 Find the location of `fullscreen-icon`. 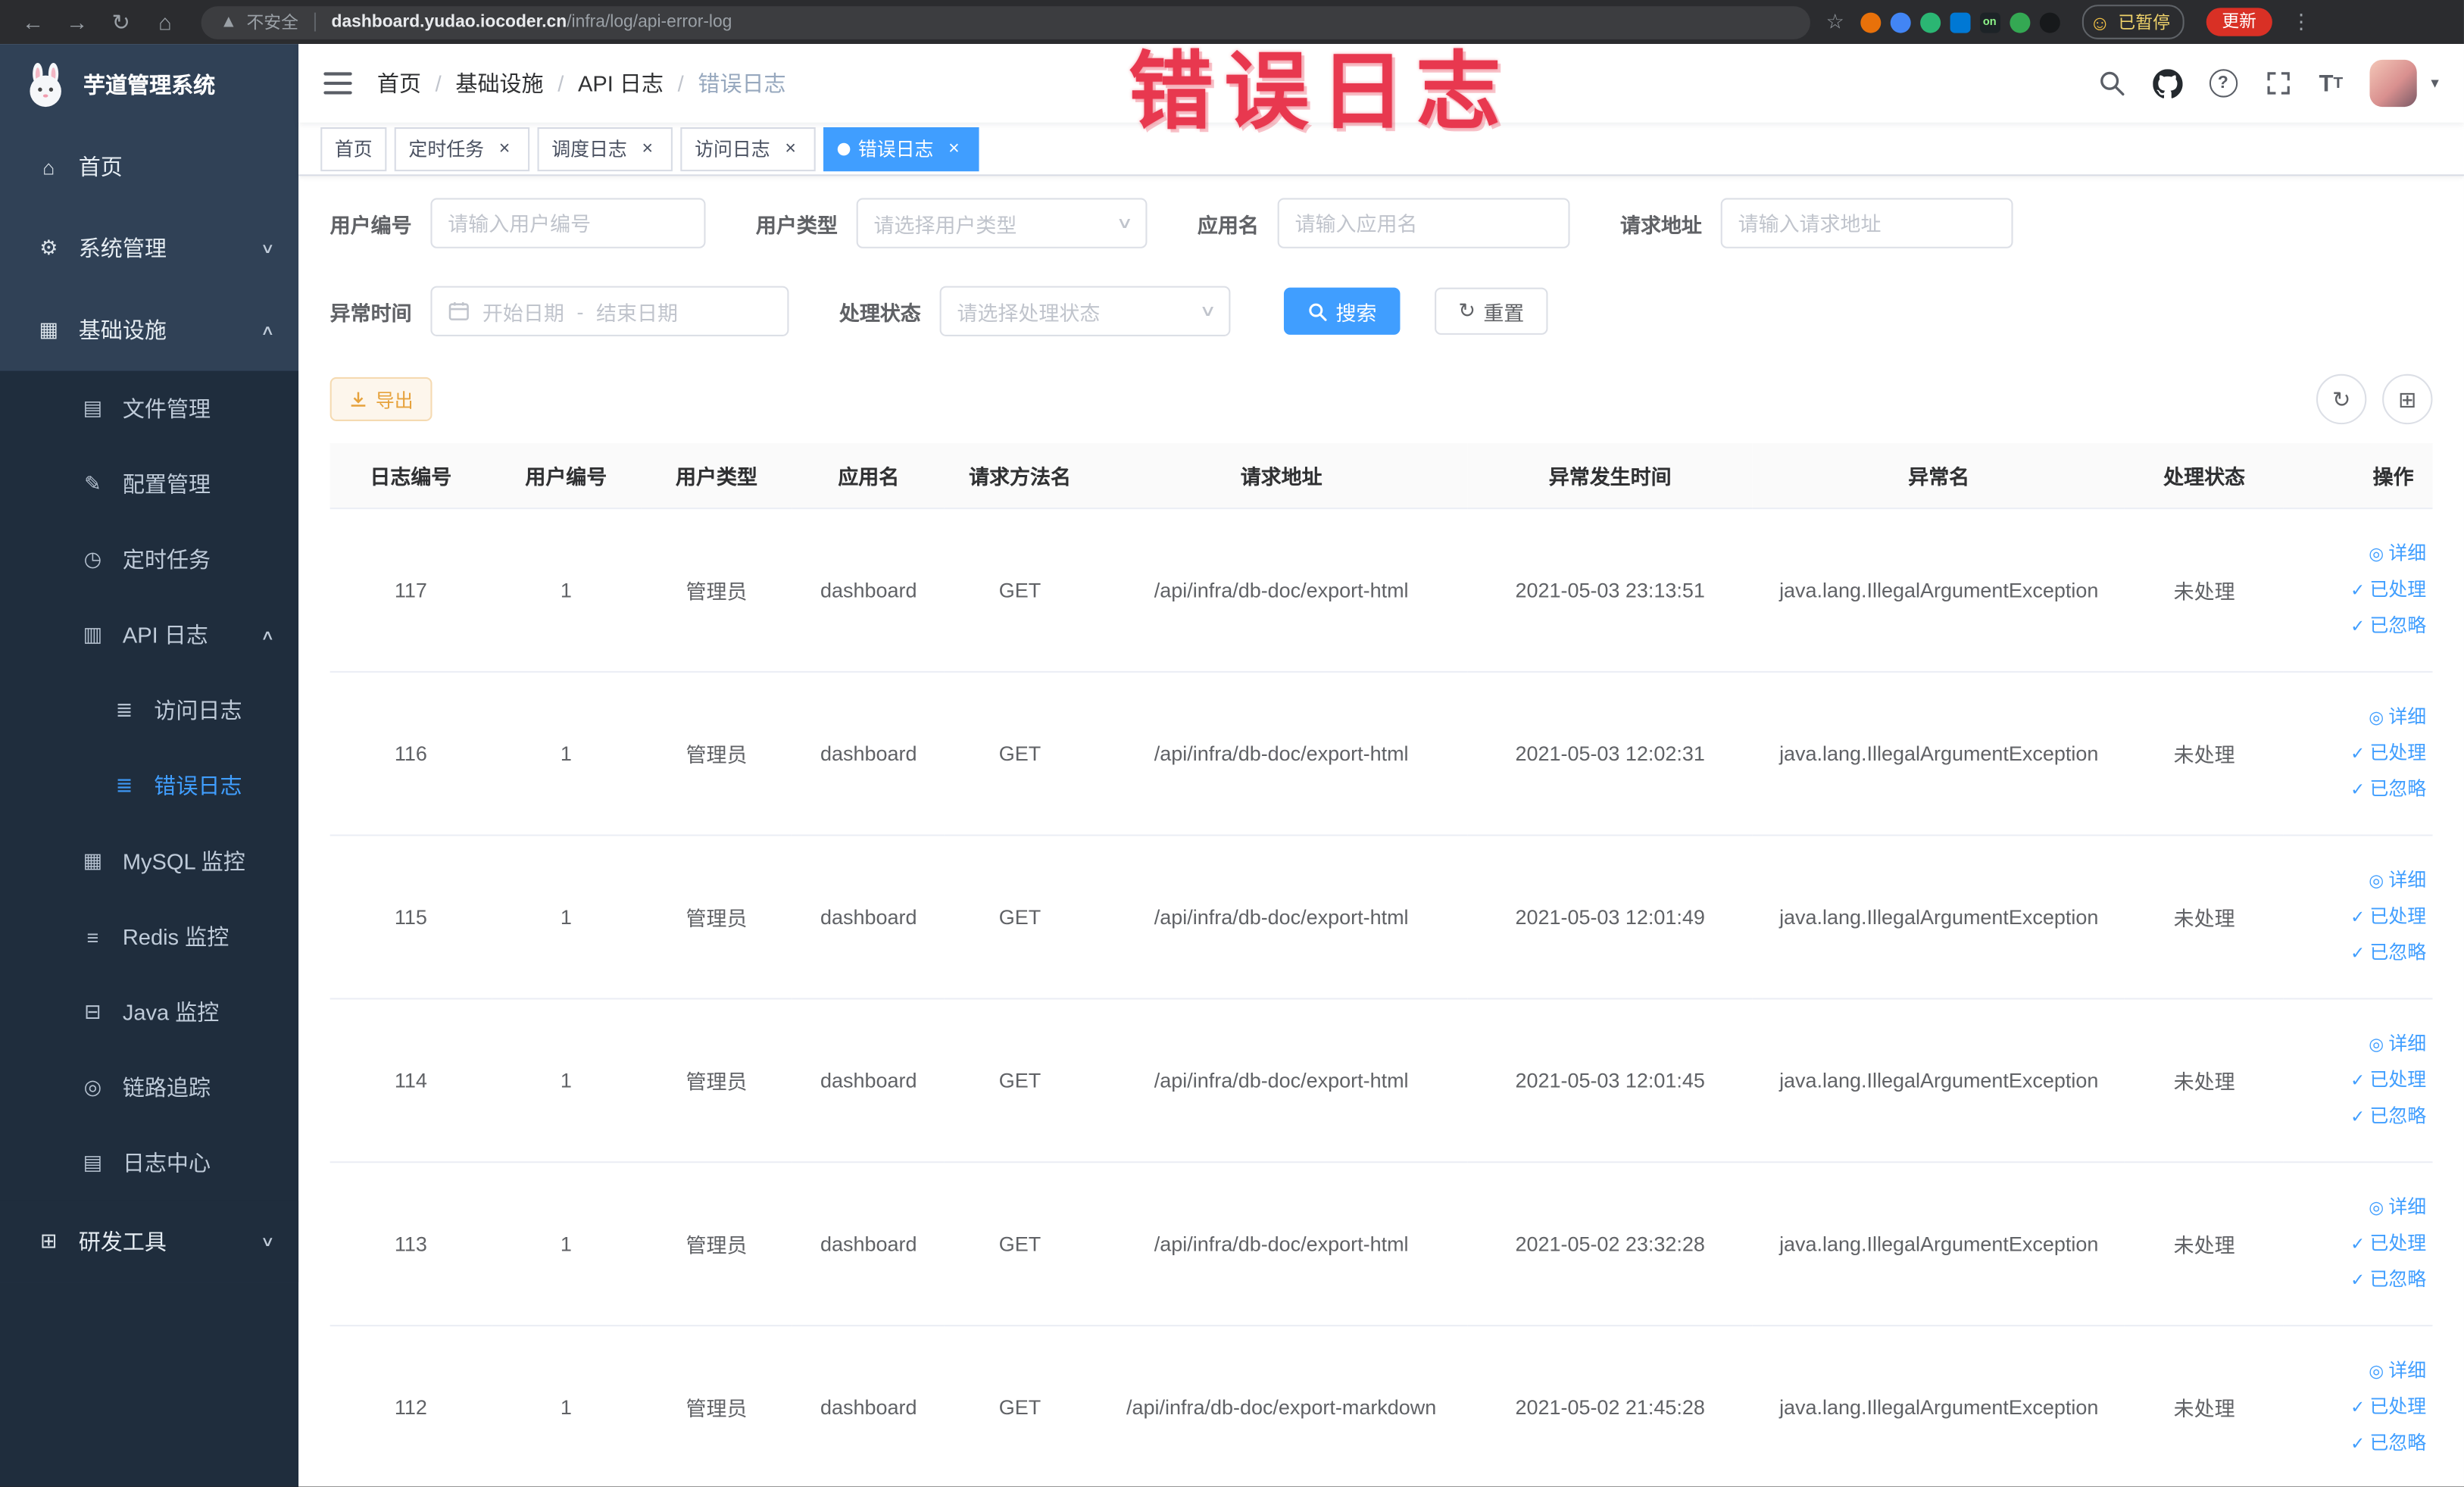

fullscreen-icon is located at coordinates (2278, 83).